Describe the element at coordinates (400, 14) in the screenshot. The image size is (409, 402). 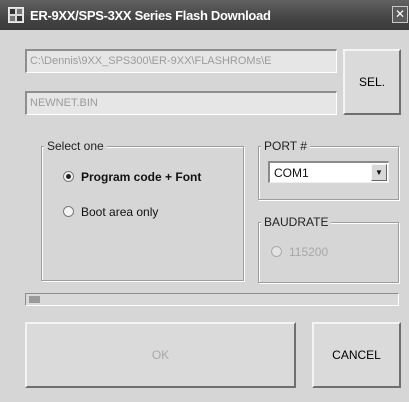
I see `close-icon: ✕` at that location.